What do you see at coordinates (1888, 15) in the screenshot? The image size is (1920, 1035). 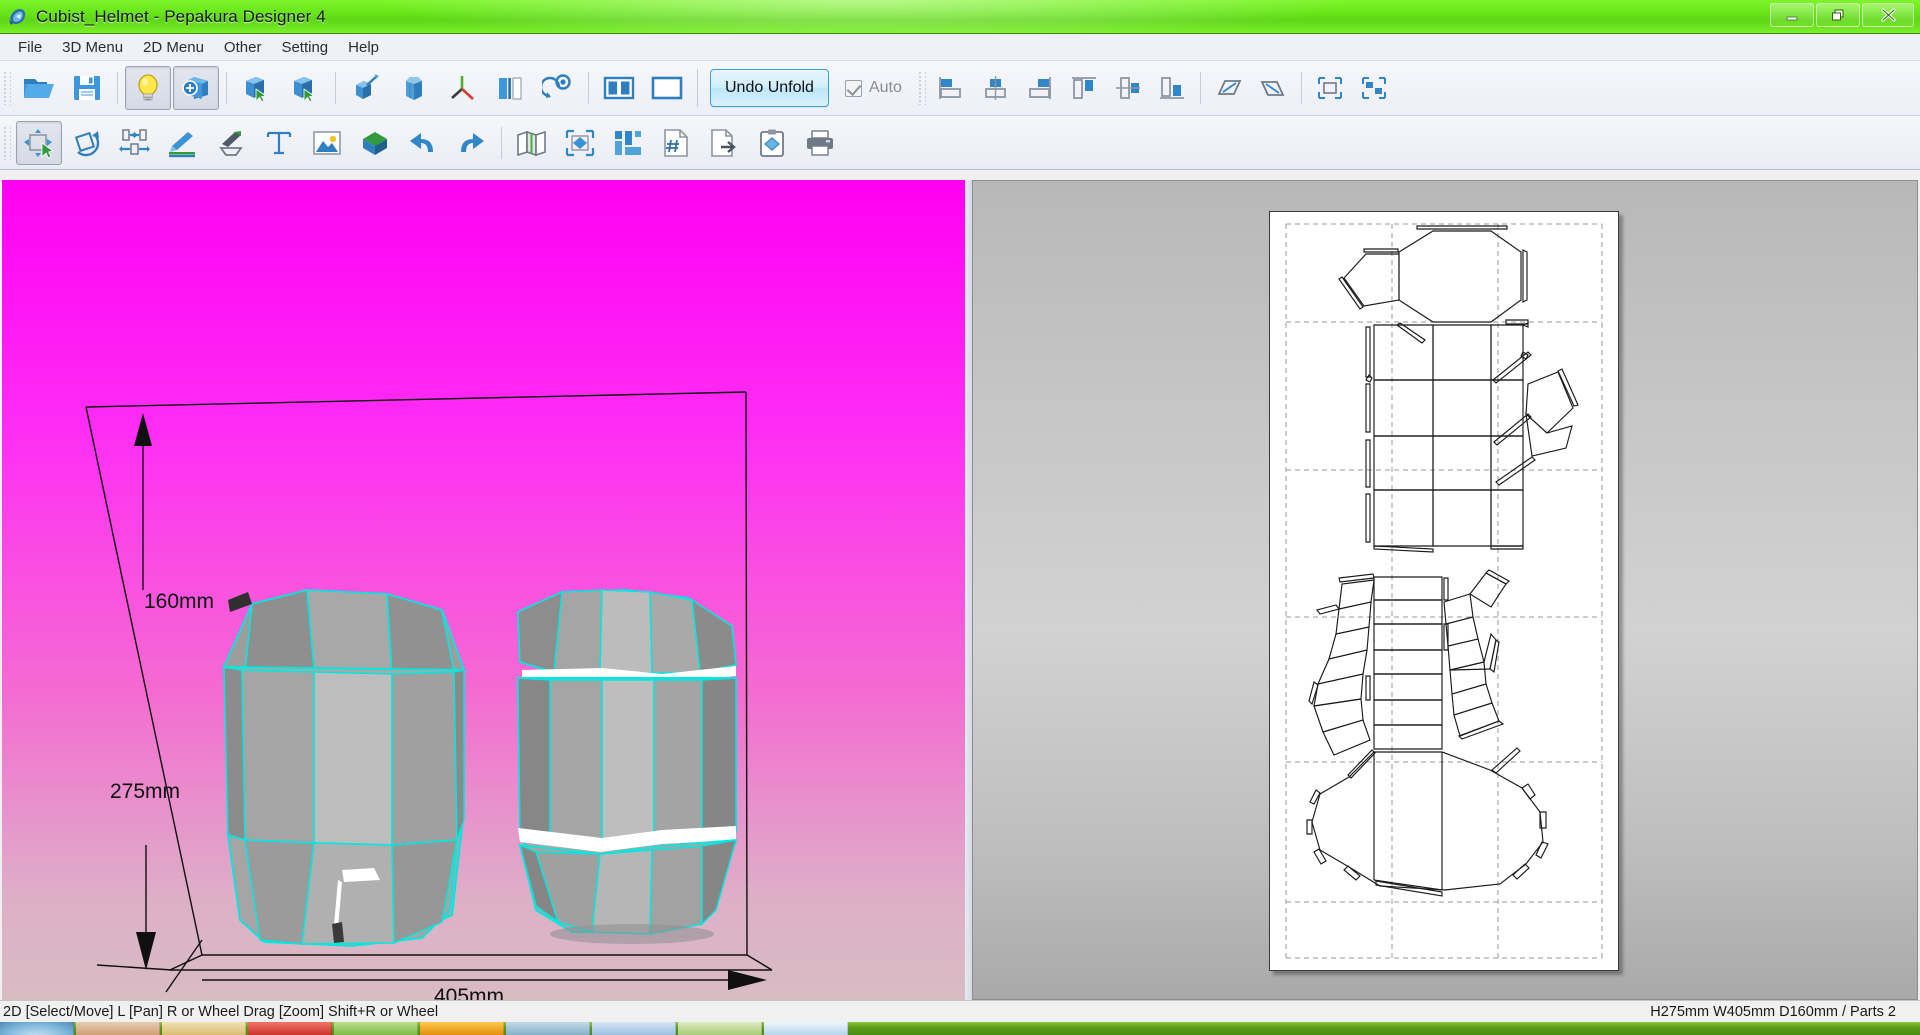 I see `close-button` at bounding box center [1888, 15].